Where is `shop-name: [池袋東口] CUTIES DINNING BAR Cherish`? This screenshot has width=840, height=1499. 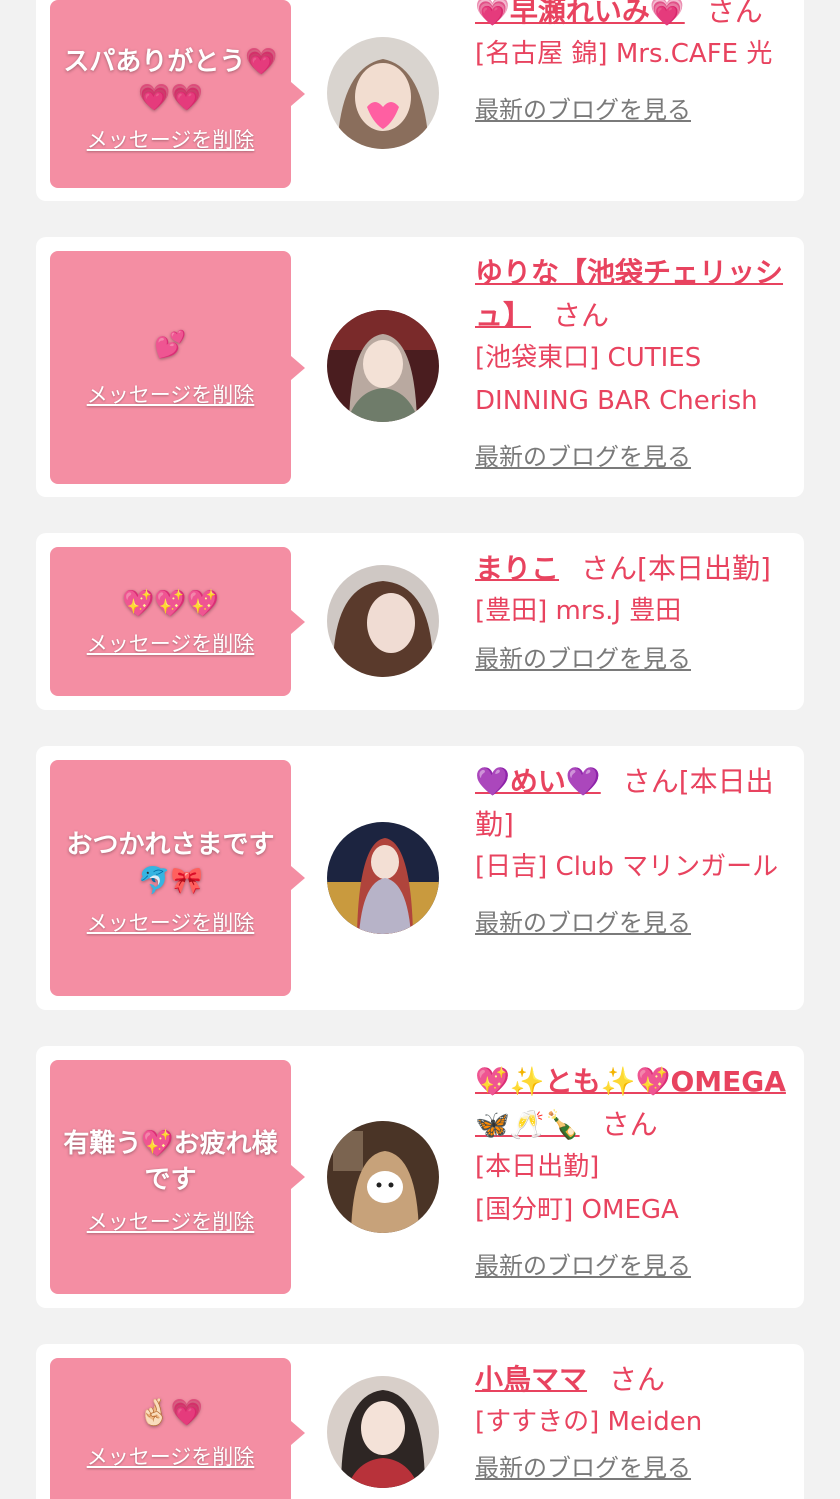
shop-name: [池袋東口] CUTIES DINNING BAR Cherish is located at coordinates (616, 379).